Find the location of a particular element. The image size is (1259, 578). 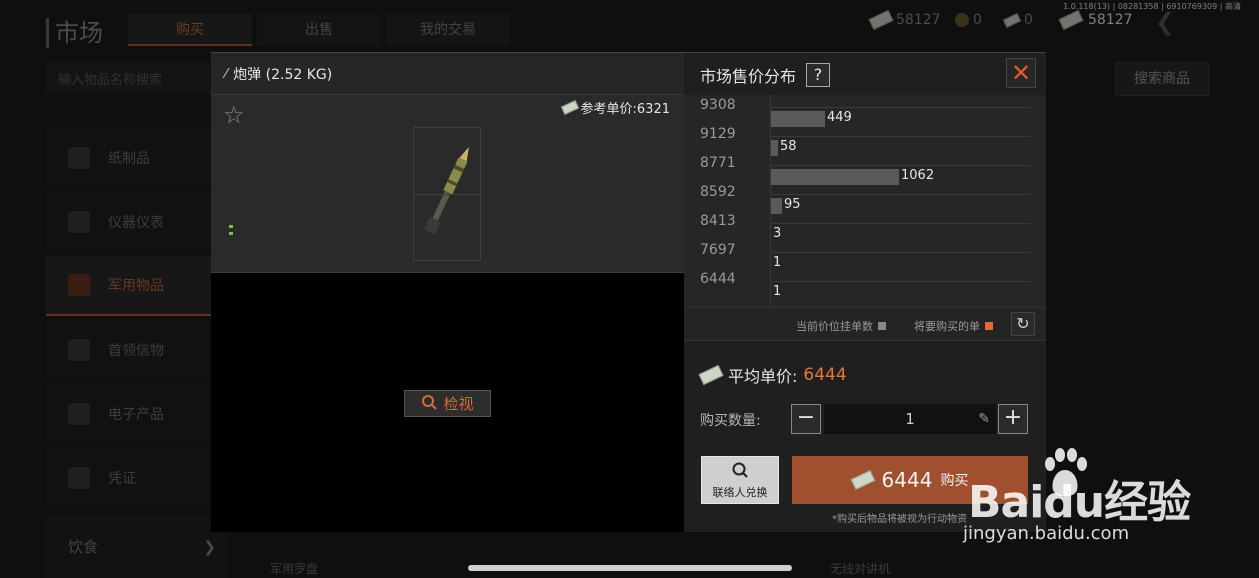

price-tick: 8592 is located at coordinates (718, 192).